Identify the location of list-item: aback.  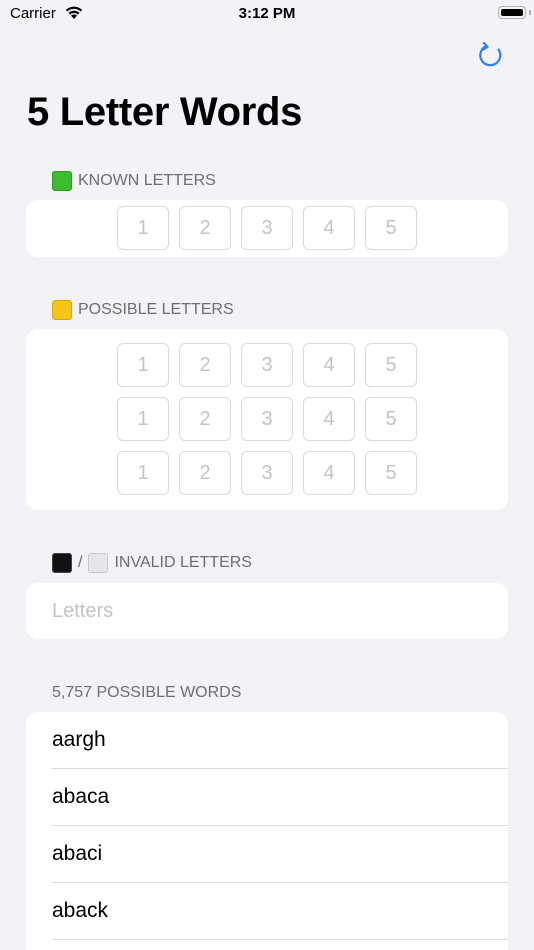
(280, 911).